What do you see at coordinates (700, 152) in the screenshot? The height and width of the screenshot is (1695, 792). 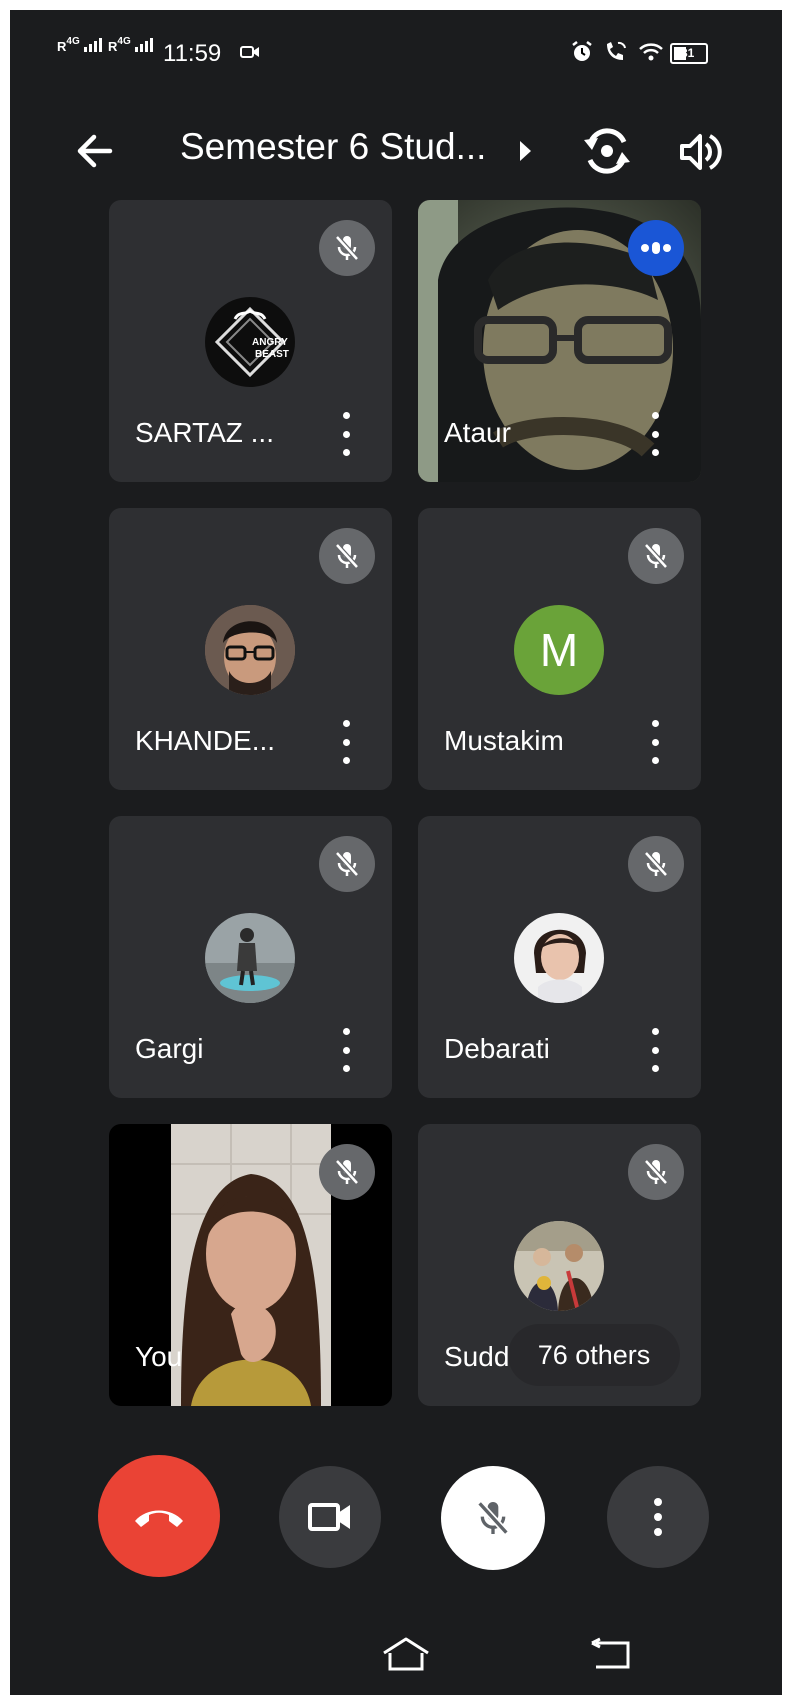 I see `speaker-icon` at bounding box center [700, 152].